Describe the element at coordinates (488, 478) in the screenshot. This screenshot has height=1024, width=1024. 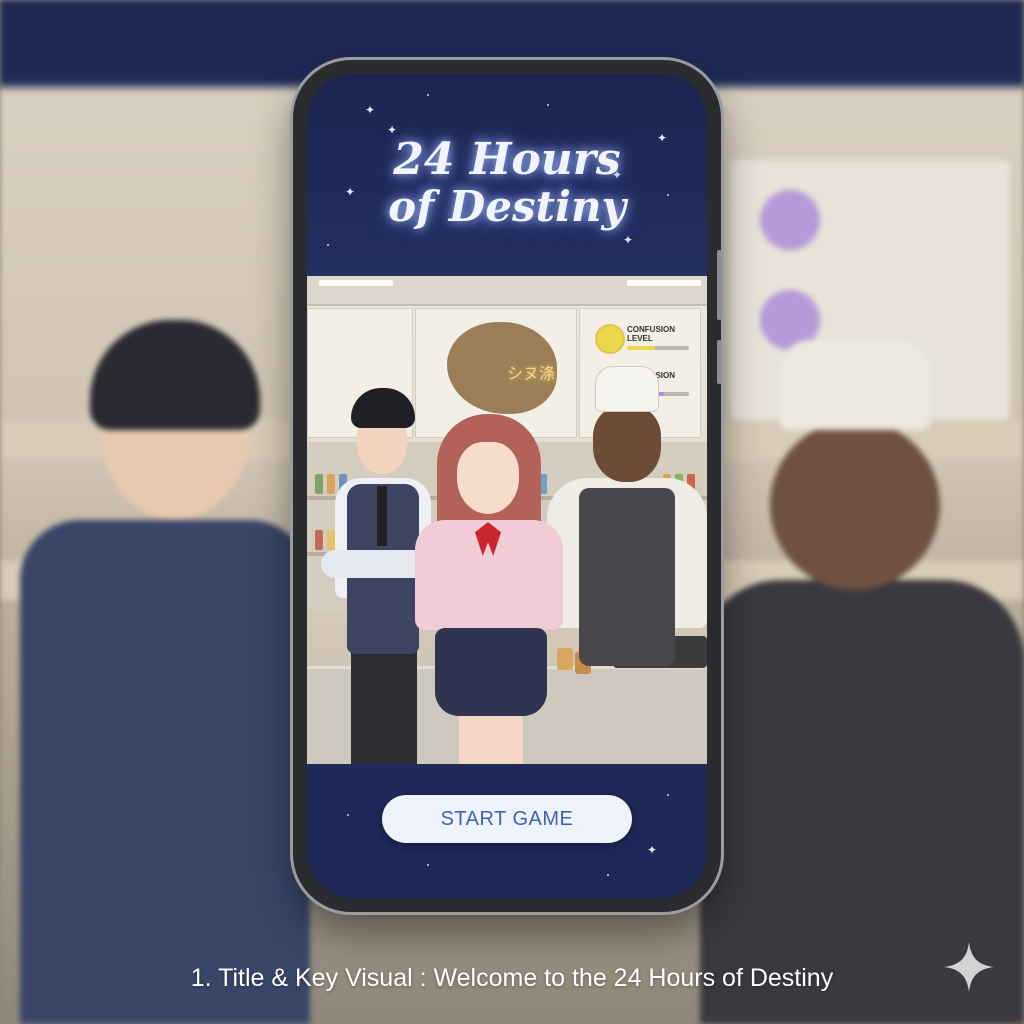
I see `heroine-face` at that location.